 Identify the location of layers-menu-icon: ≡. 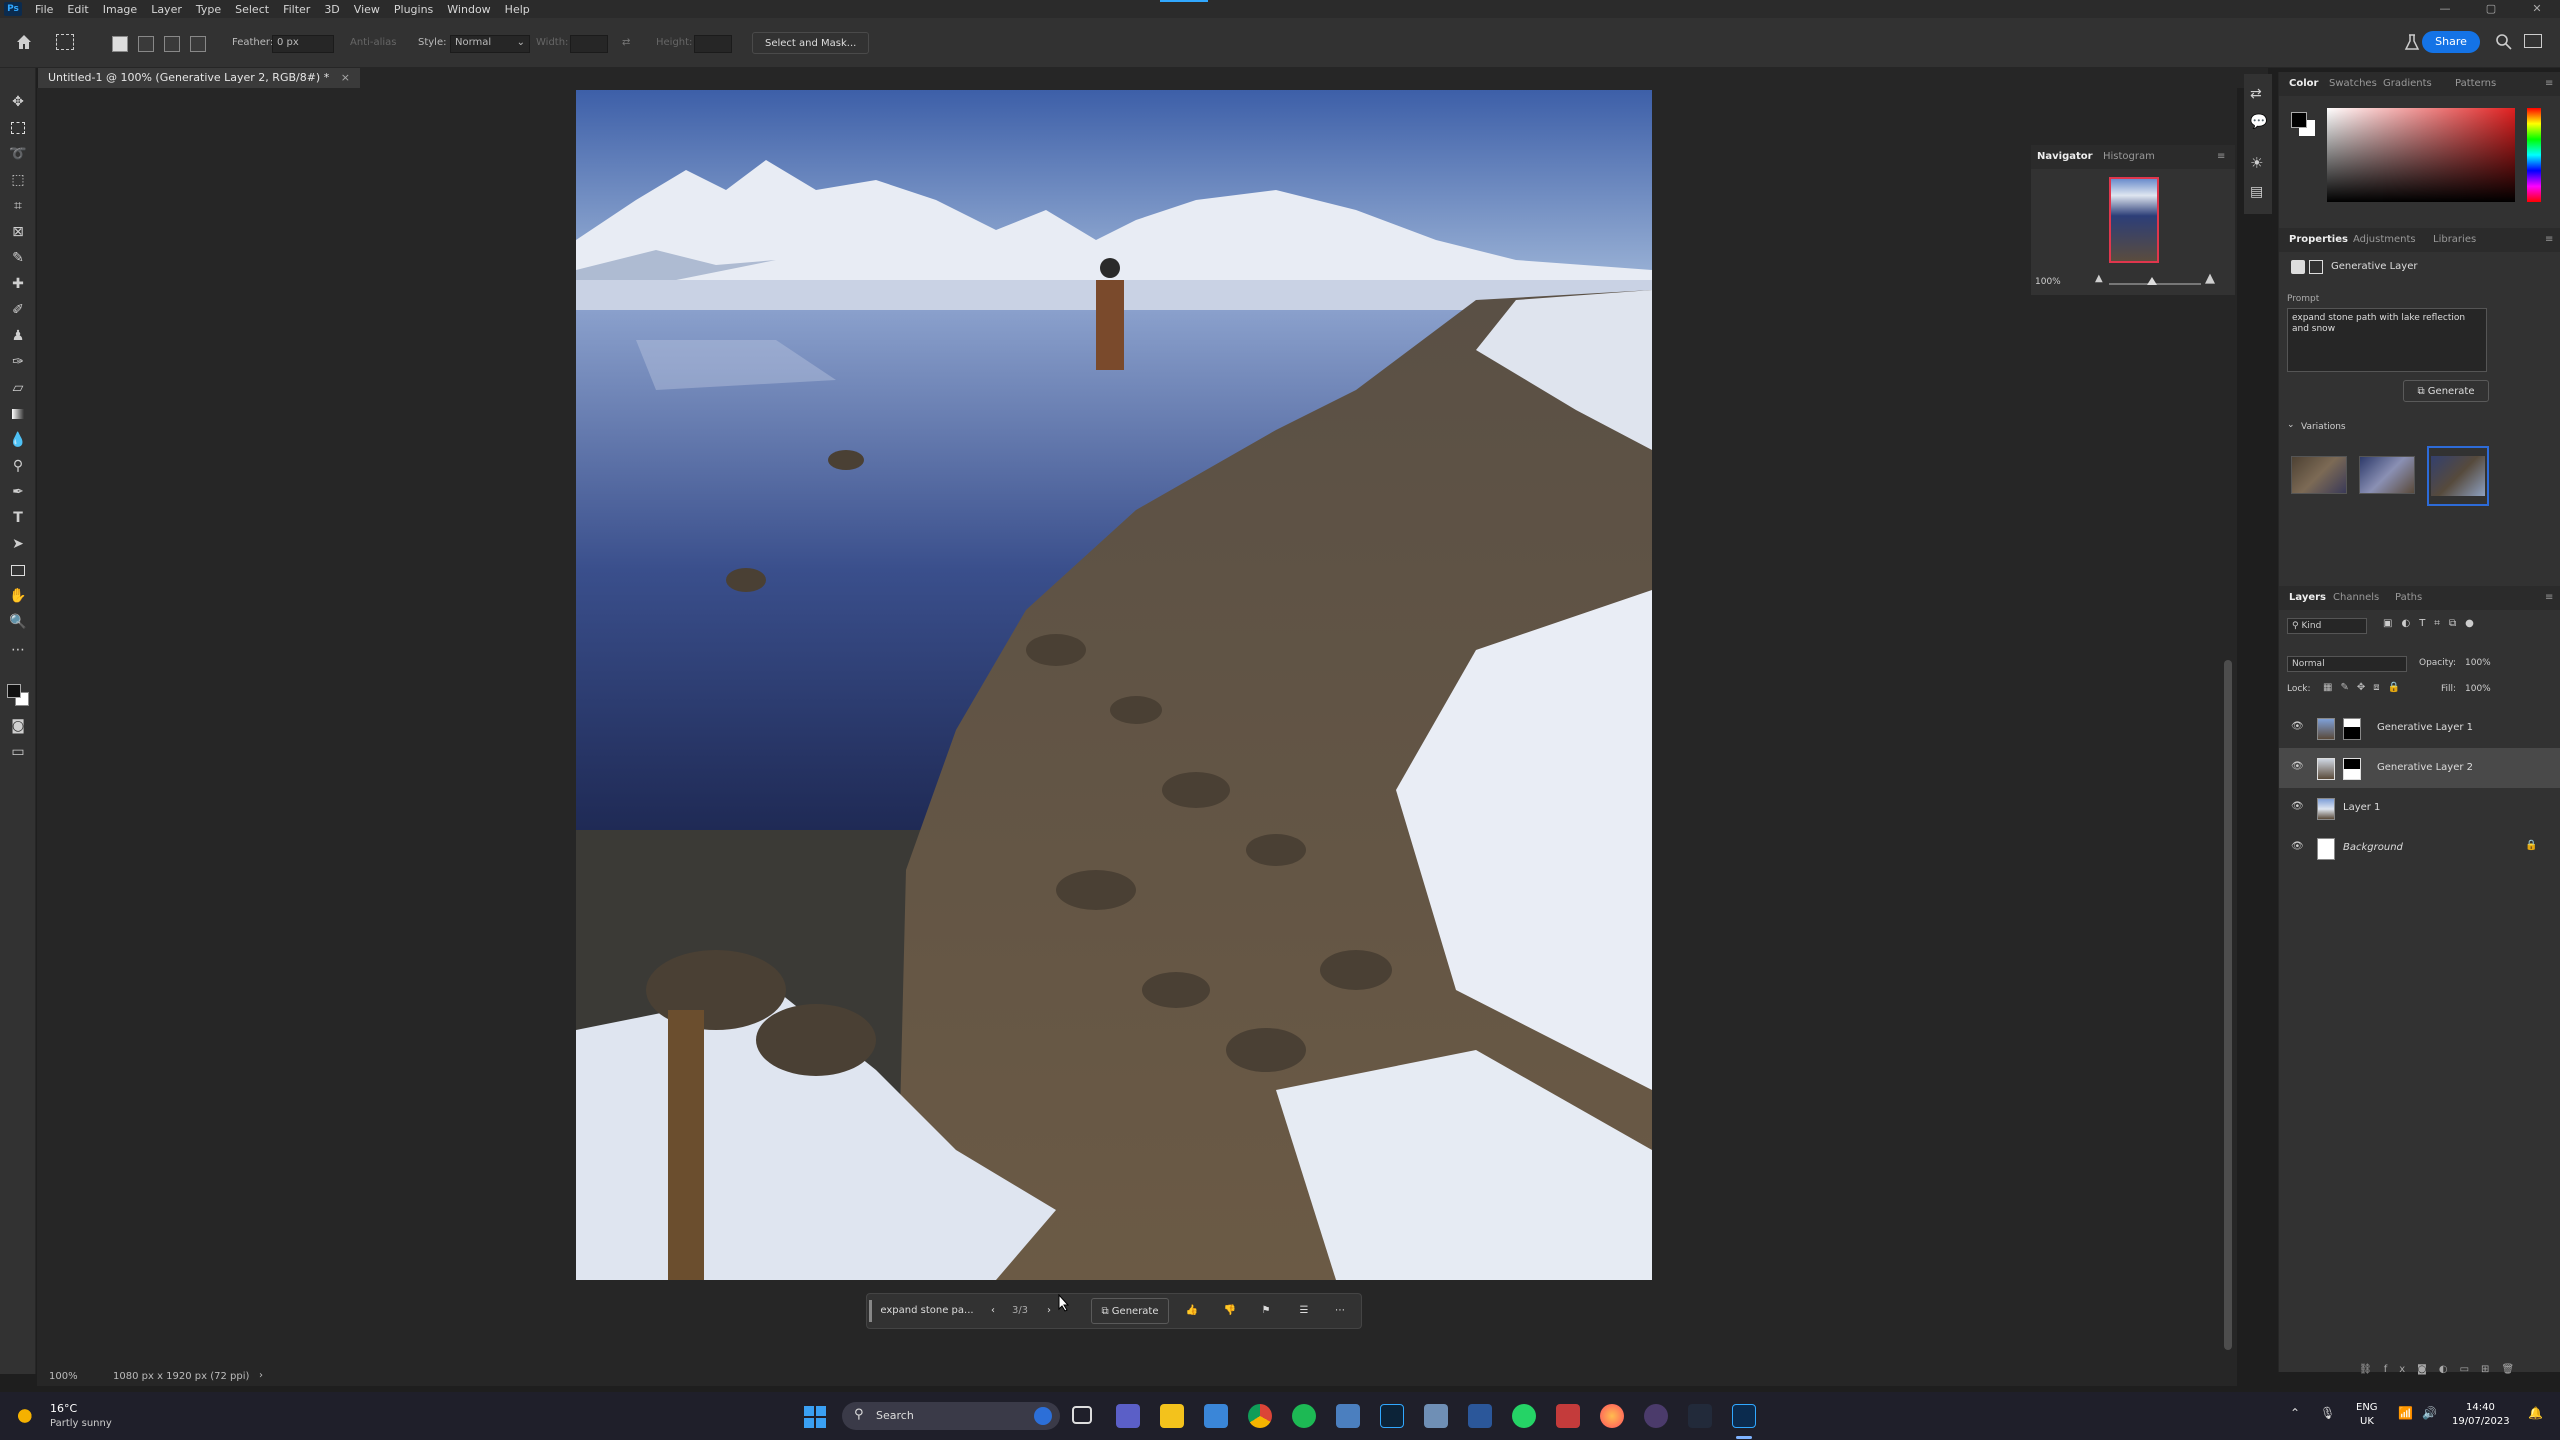
(2549, 598).